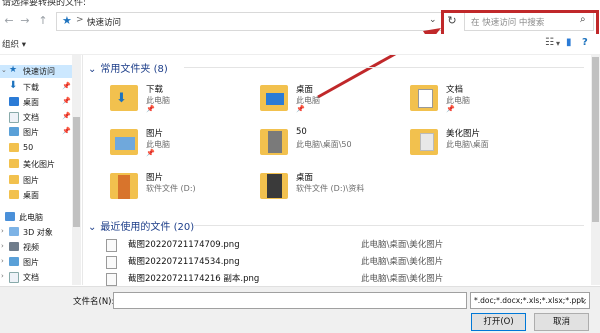  Describe the element at coordinates (585, 42) in the screenshot. I see `help-icon: ?` at that location.